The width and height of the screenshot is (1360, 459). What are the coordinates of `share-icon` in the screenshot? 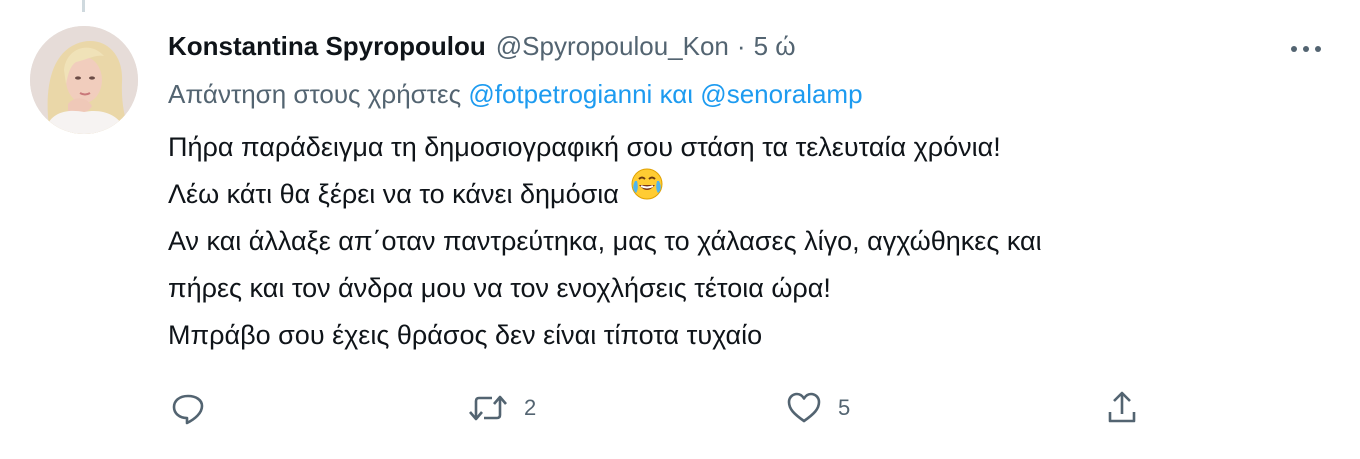 It's located at (1122, 408).